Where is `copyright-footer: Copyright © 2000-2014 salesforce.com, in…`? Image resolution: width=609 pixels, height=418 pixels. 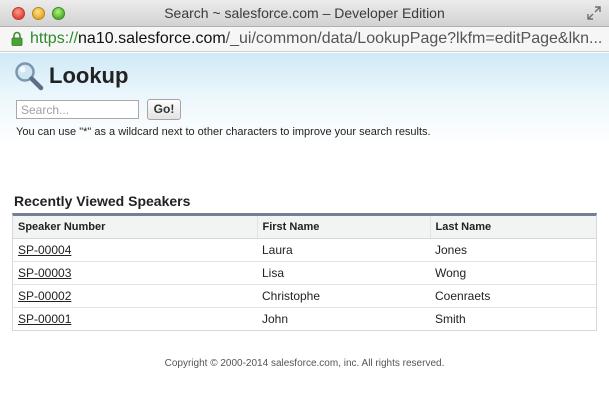 copyright-footer: Copyright © 2000-2014 salesforce.com, in… is located at coordinates (304, 363).